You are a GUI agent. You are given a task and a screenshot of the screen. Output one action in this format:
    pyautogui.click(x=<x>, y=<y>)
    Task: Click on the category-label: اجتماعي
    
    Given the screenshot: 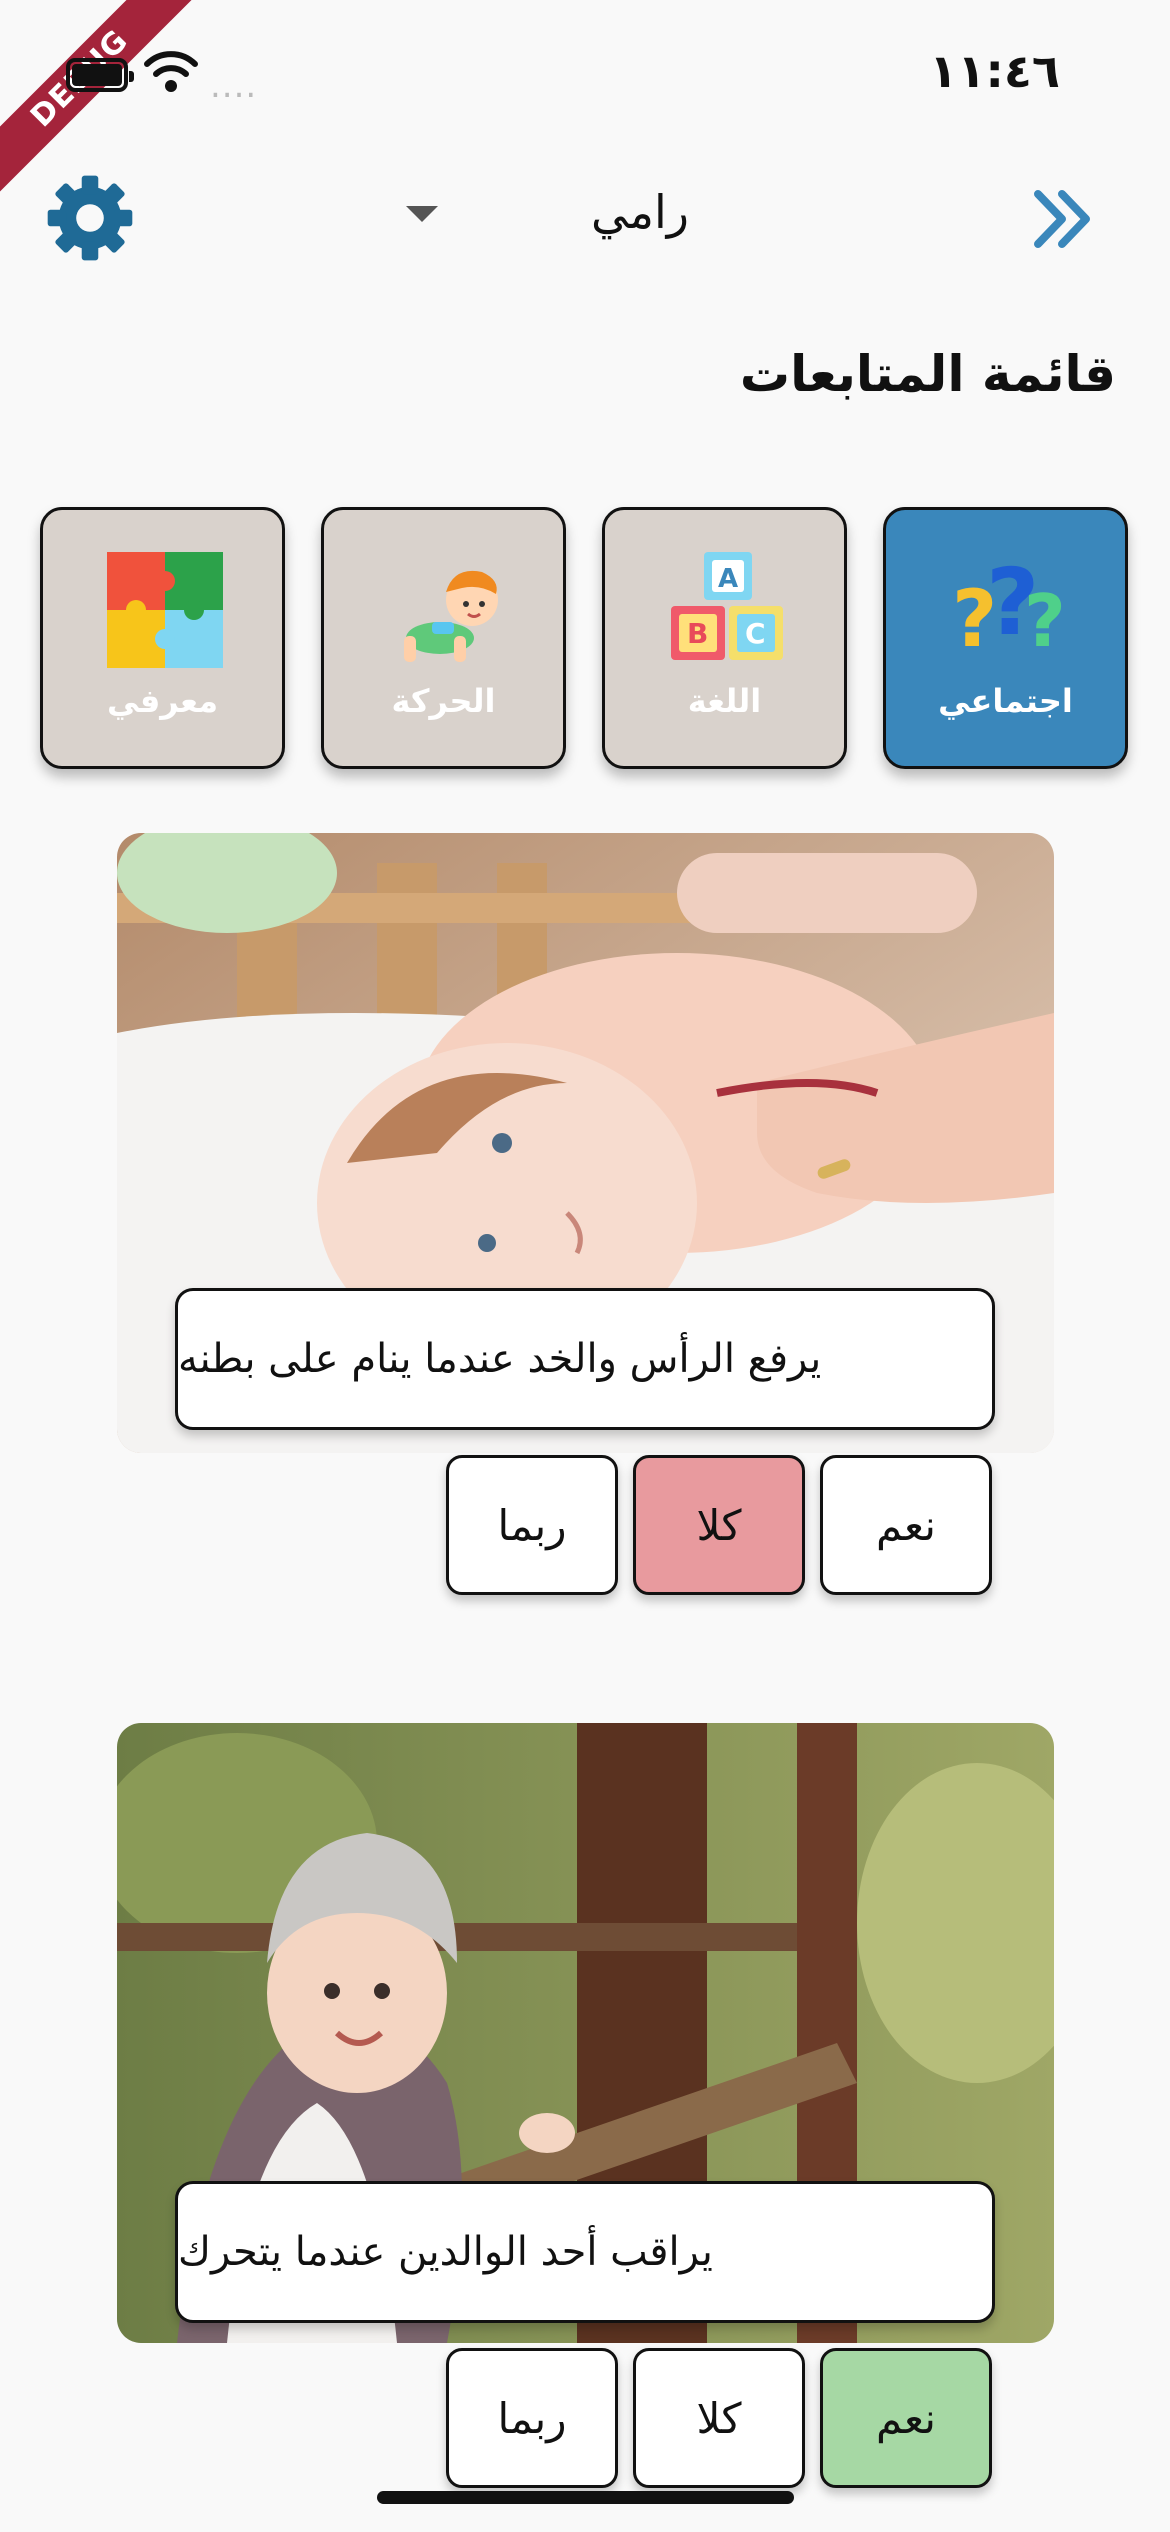 What is the action you would take?
    pyautogui.click(x=1005, y=701)
    